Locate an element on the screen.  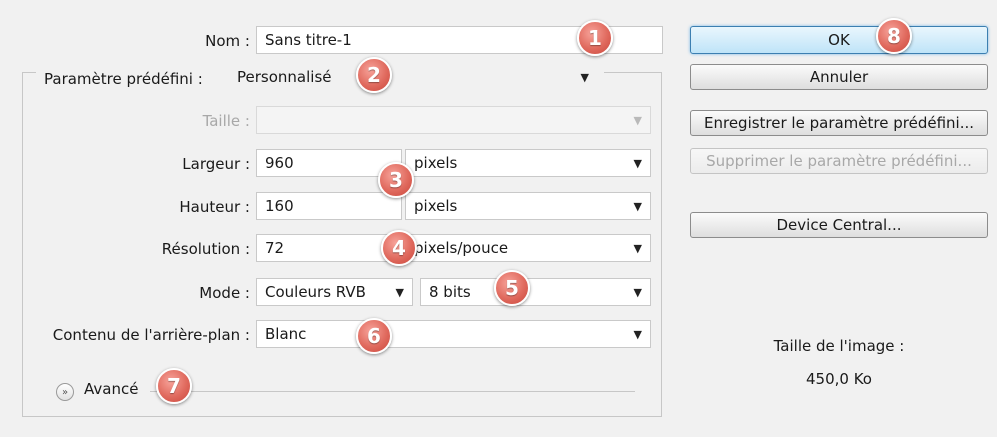
background-label: Contenu de l'arrière-plan : is located at coordinates (151, 335).